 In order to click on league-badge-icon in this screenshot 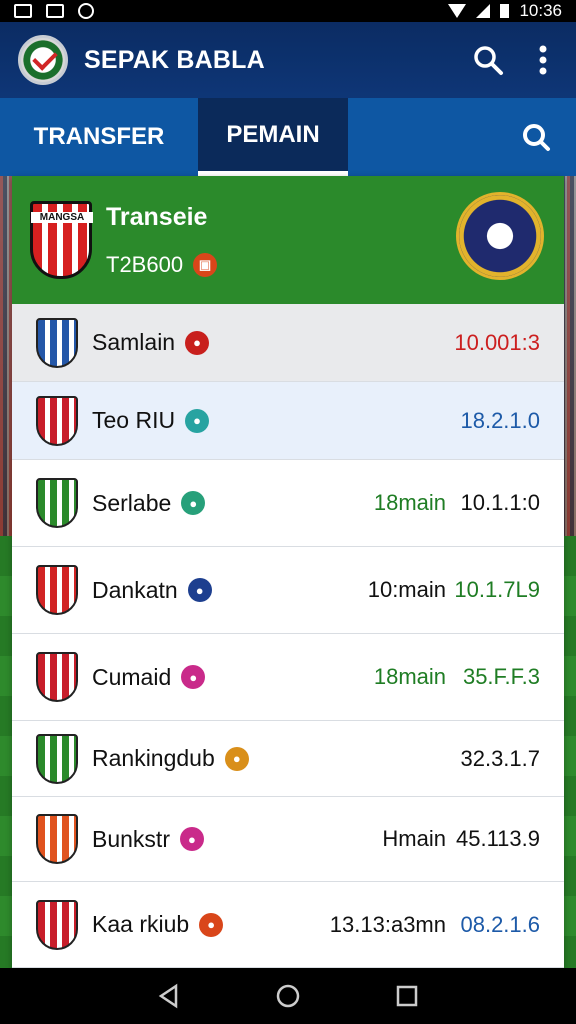, I will do `click(500, 236)`.